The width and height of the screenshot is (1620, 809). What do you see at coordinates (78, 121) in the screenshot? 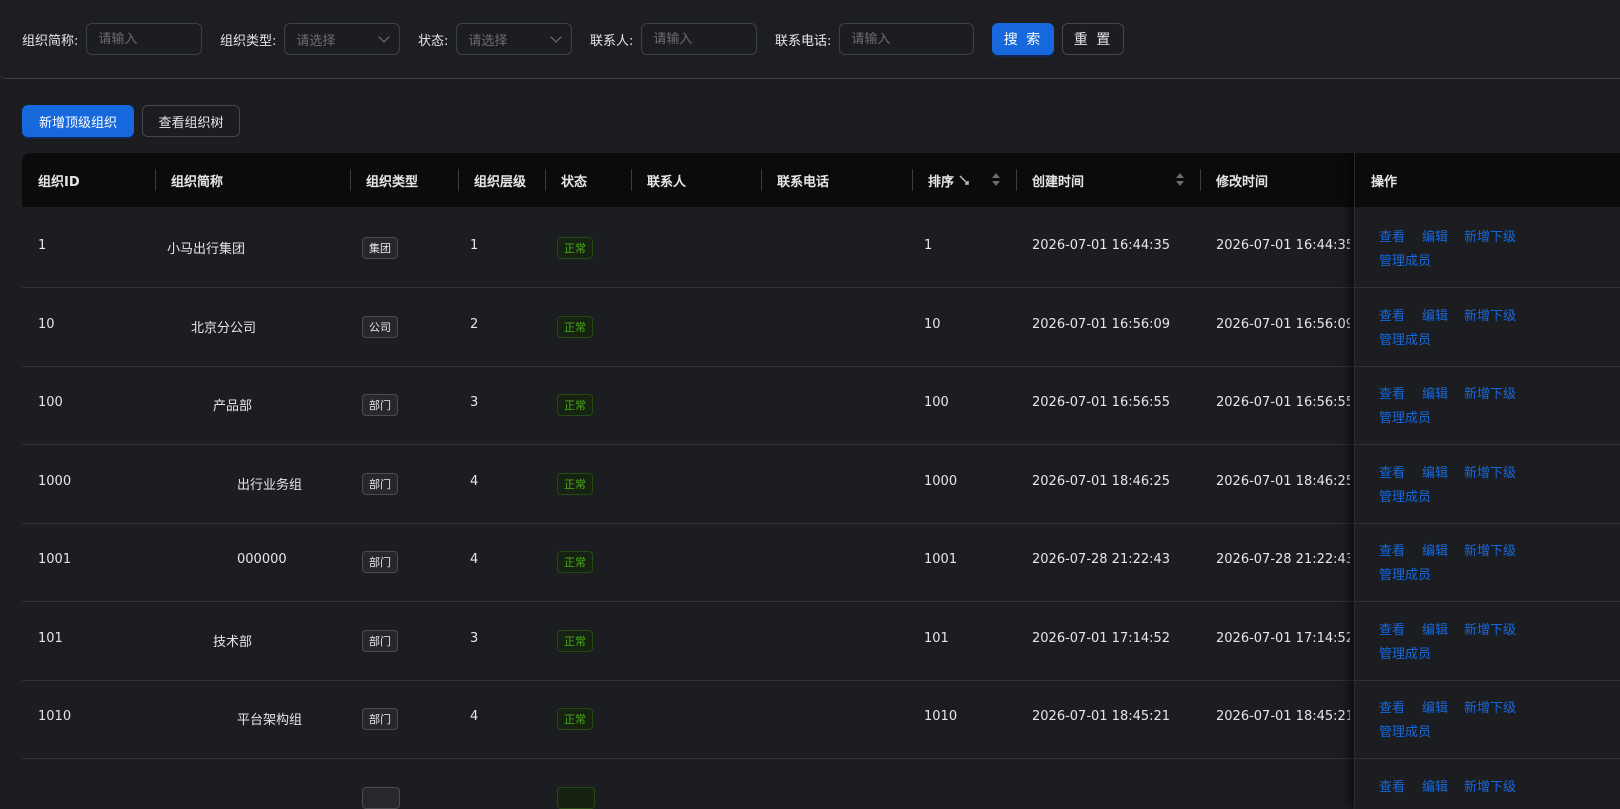
I see `add-top-org-button: 新增顶级组织` at bounding box center [78, 121].